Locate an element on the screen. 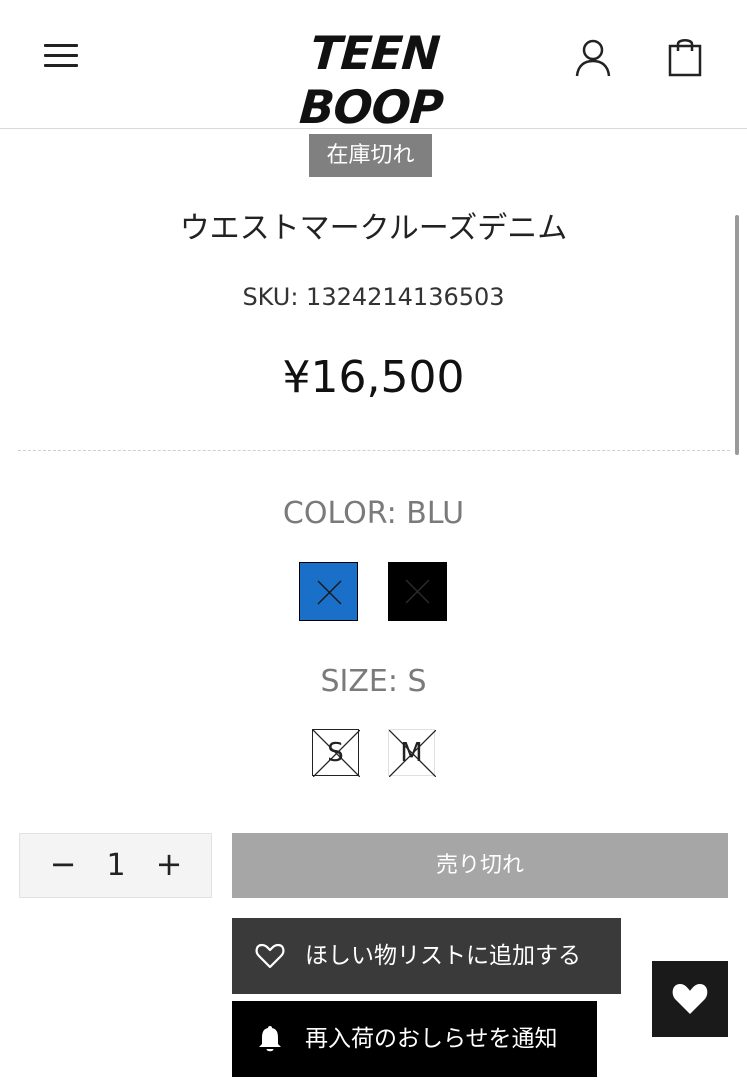  heart-filled-icon is located at coordinates (690, 999).